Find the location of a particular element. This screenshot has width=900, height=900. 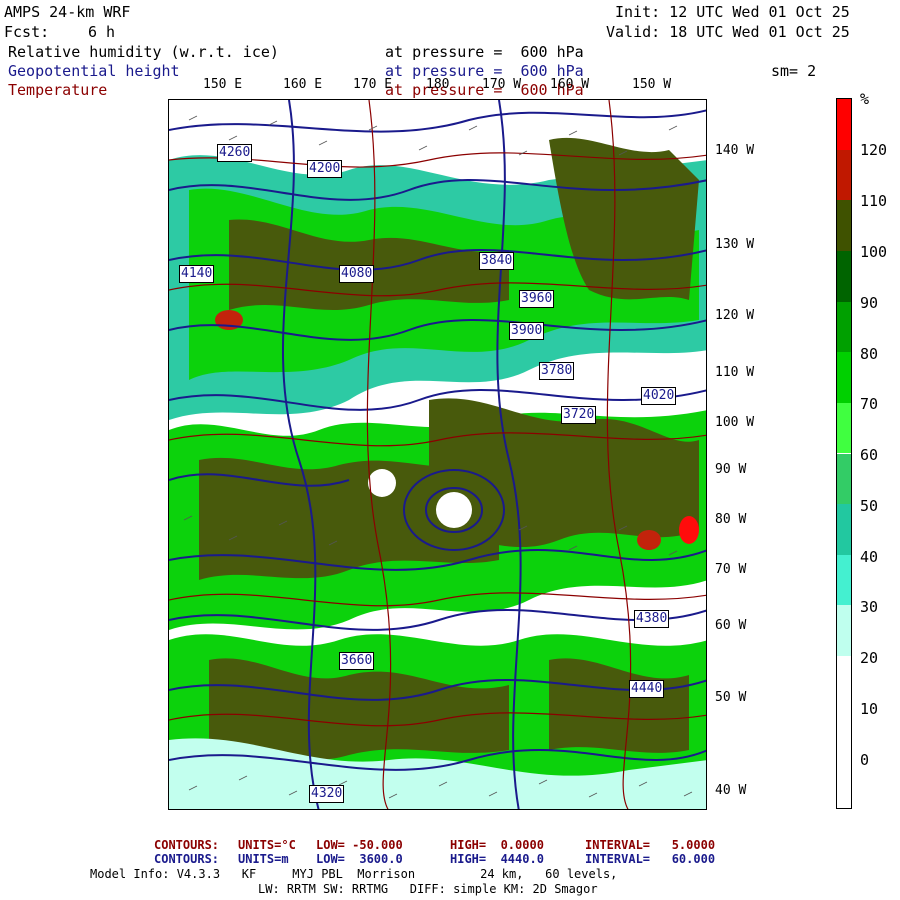

height-contour-label: 4140 is located at coordinates (197, 274).